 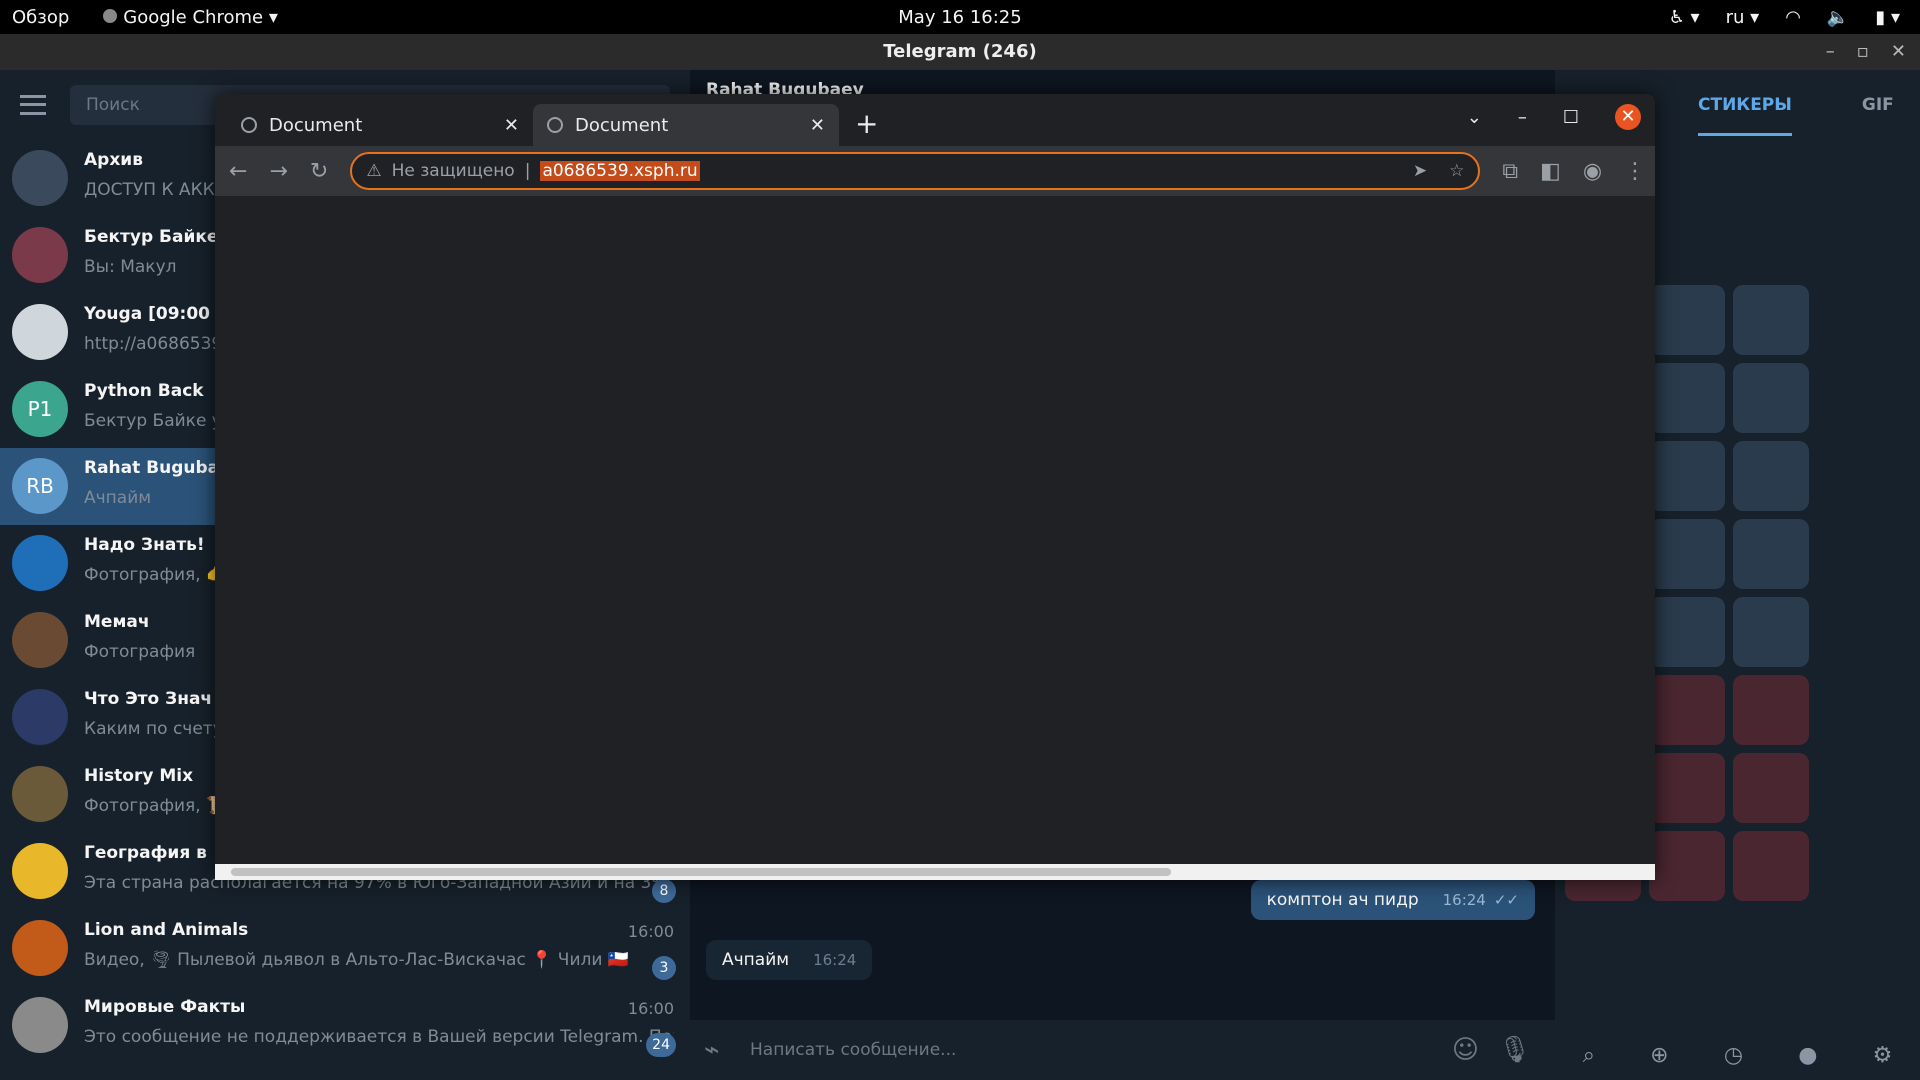 I want to click on microphone-icon: 🎙, so click(x=1514, y=1050).